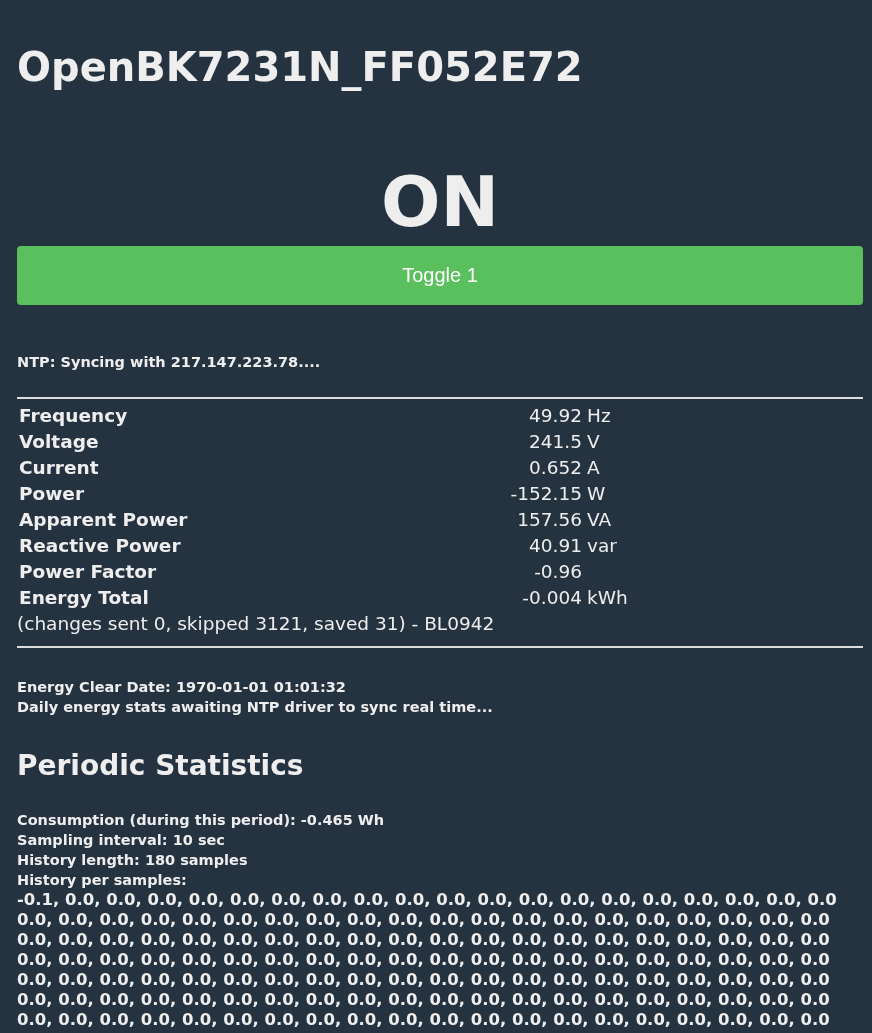  I want to click on device-title: OpenBK7231N_FF052E72, so click(300, 68).